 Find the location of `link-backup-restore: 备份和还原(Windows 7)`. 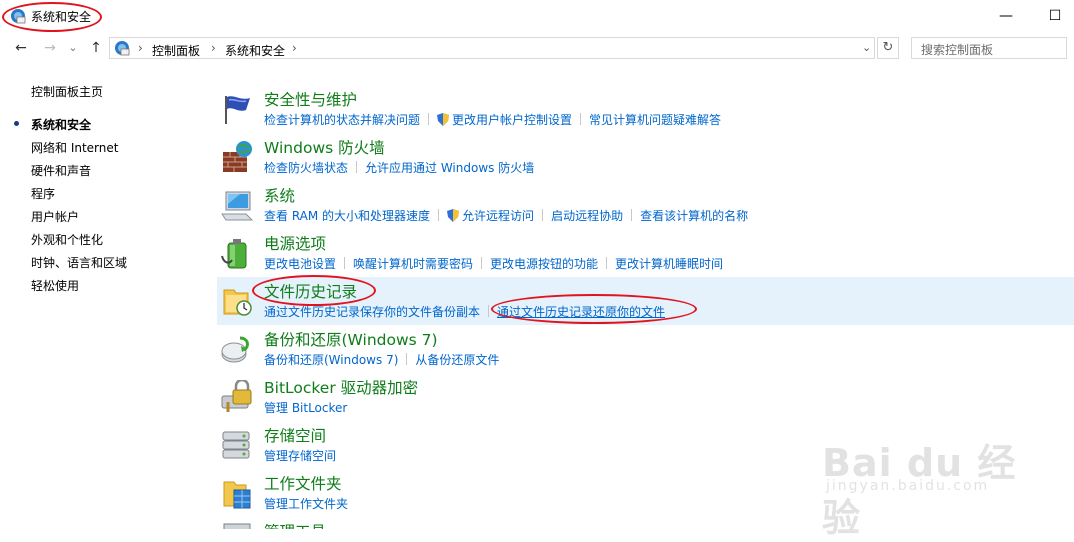

link-backup-restore: 备份和还原(Windows 7) is located at coordinates (331, 360).